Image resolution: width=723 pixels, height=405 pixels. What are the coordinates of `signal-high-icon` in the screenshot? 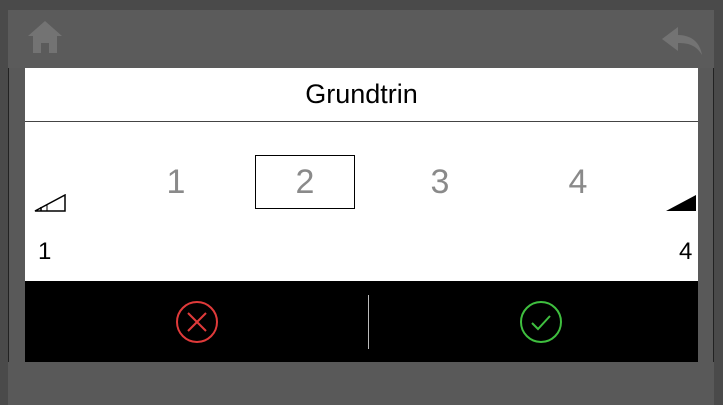 It's located at (681, 203).